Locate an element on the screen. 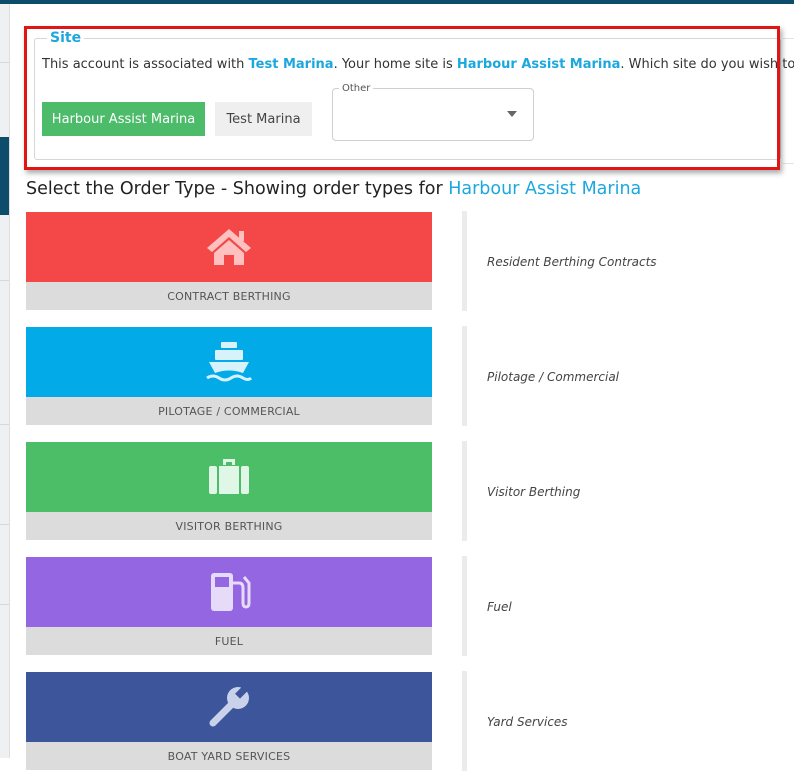 The image size is (794, 771). order-type-description: Resident Berthing Contracts is located at coordinates (572, 262).